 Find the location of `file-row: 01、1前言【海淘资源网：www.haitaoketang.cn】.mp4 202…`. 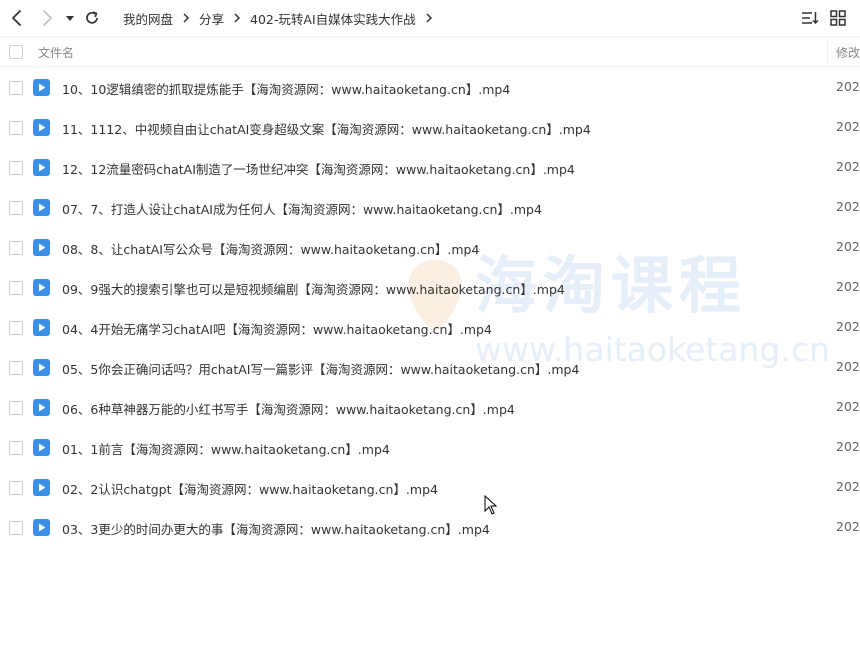

file-row: 01、1前言【海淘资源网：www.haitaoketang.cn】.mp4 202… is located at coordinates (430, 447).